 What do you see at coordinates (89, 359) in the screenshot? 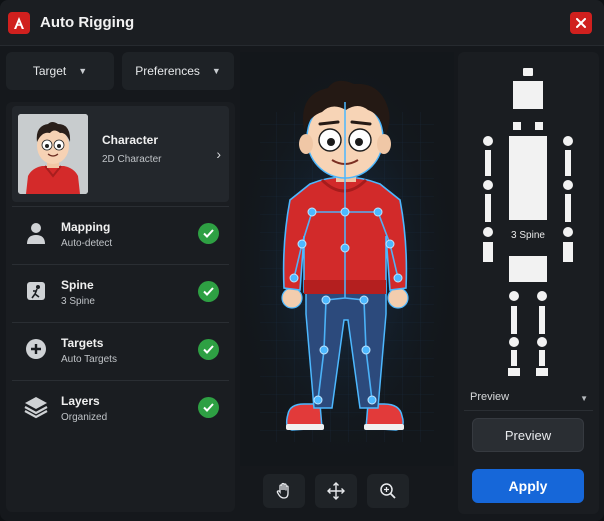
I see `step-subtitle: Auto Targets` at bounding box center [89, 359].